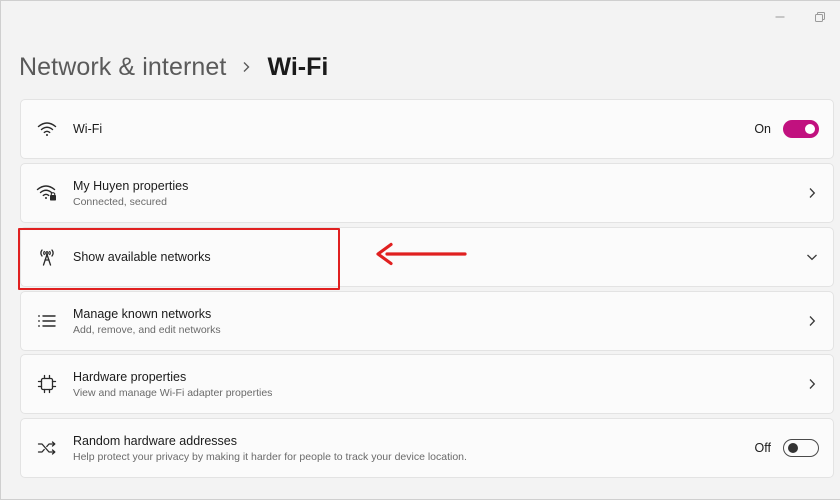 This screenshot has height=500, width=840. I want to click on title-bar-controls, so click(800, 18).